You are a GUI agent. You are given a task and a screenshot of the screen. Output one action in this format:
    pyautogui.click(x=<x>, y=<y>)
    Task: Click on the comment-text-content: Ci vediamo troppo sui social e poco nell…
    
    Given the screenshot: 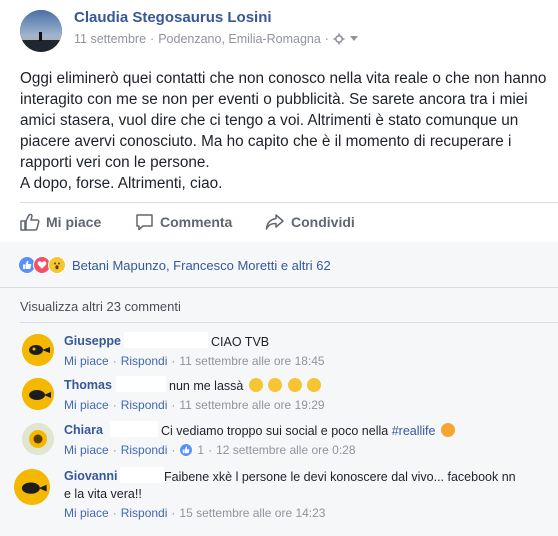 What is the action you would take?
    pyautogui.click(x=275, y=431)
    